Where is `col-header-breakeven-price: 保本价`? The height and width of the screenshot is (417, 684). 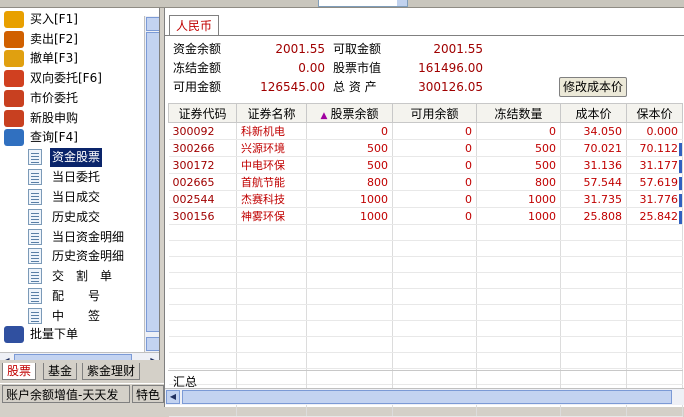
col-header-breakeven-price: 保本价 is located at coordinates (654, 113).